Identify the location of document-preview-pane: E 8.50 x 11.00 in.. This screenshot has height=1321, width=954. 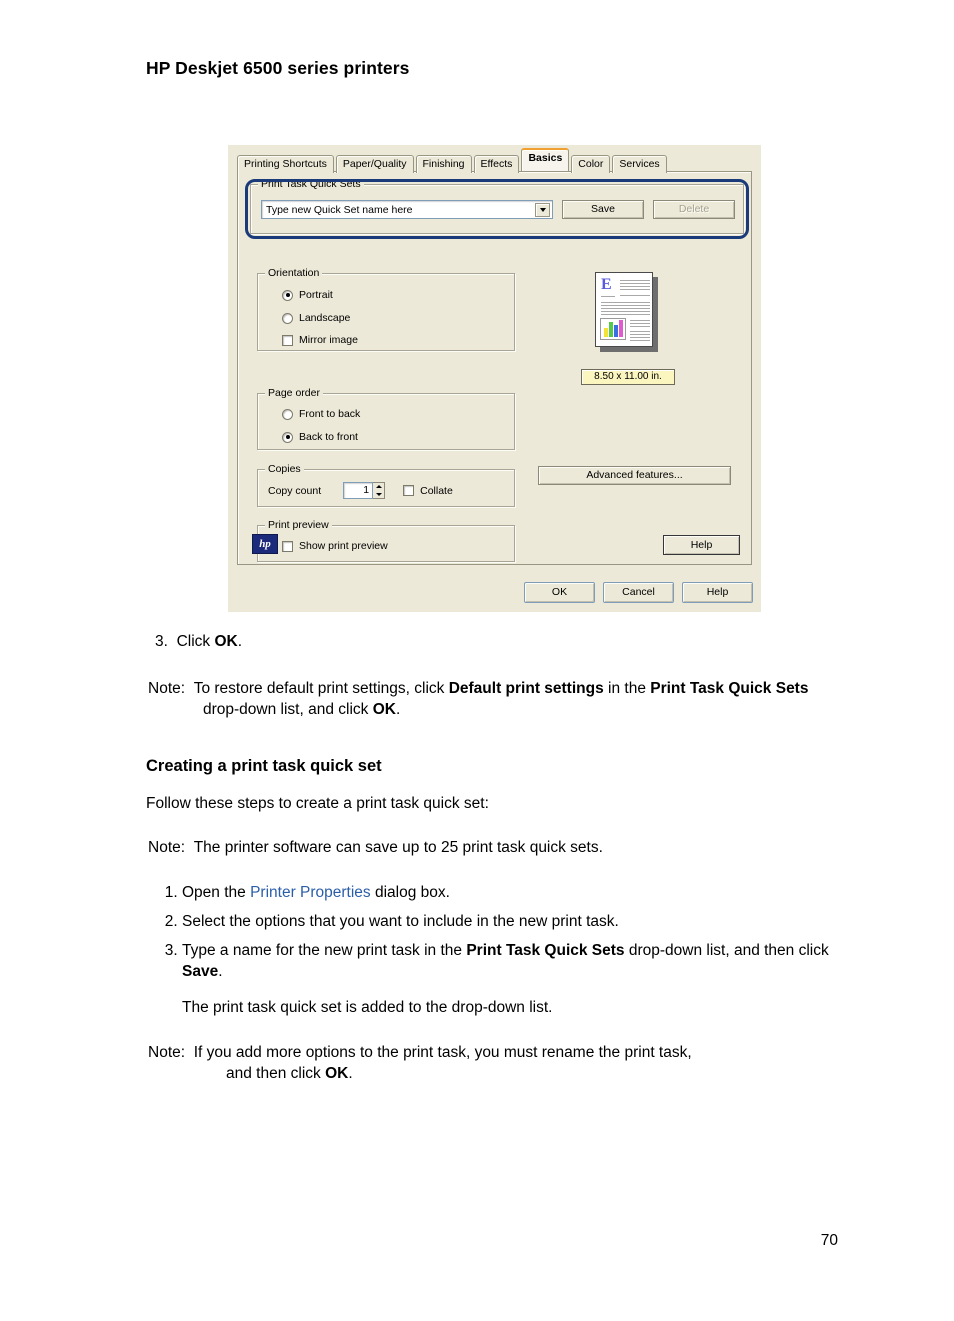
(639, 358).